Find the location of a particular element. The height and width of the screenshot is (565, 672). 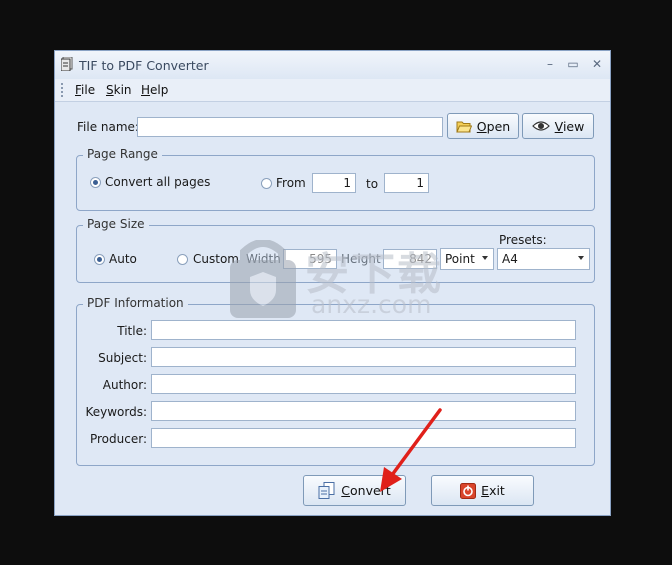

exit-icon is located at coordinates (468, 490).